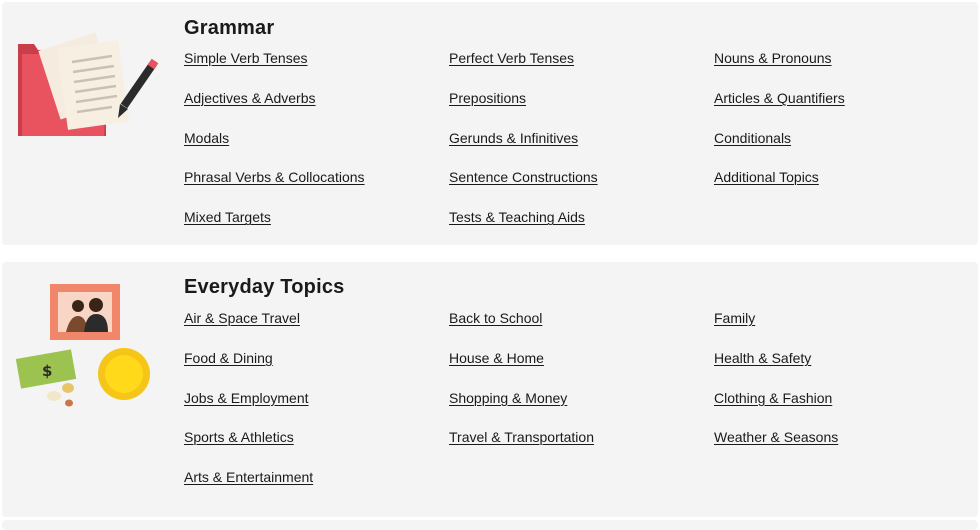 This screenshot has height=530, width=980. Describe the element at coordinates (264, 287) in the screenshot. I see `section-title-everyday-topics: Everyday Topics` at that location.